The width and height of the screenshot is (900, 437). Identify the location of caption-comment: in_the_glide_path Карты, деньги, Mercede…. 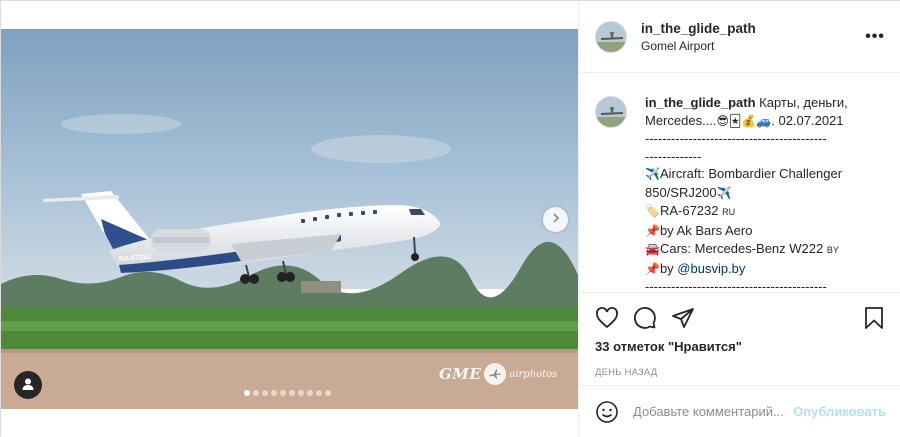
(740, 193).